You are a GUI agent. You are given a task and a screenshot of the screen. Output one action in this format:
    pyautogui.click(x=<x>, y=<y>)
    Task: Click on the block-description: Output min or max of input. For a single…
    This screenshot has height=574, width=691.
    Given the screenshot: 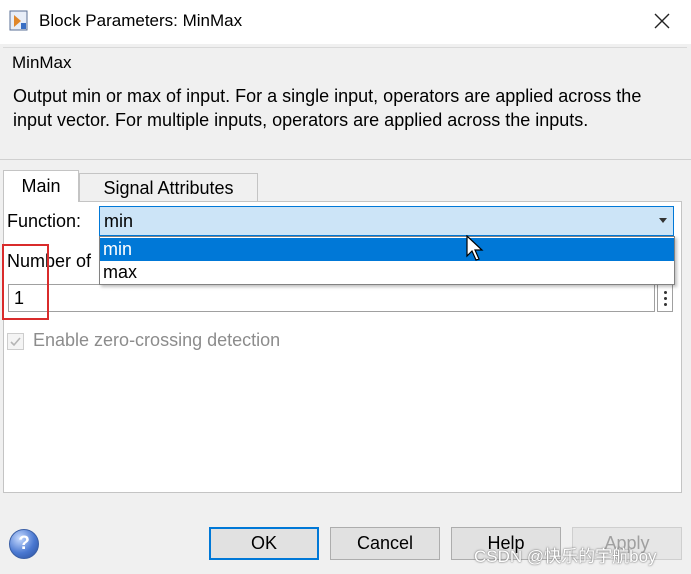 What is the action you would take?
    pyautogui.click(x=327, y=108)
    